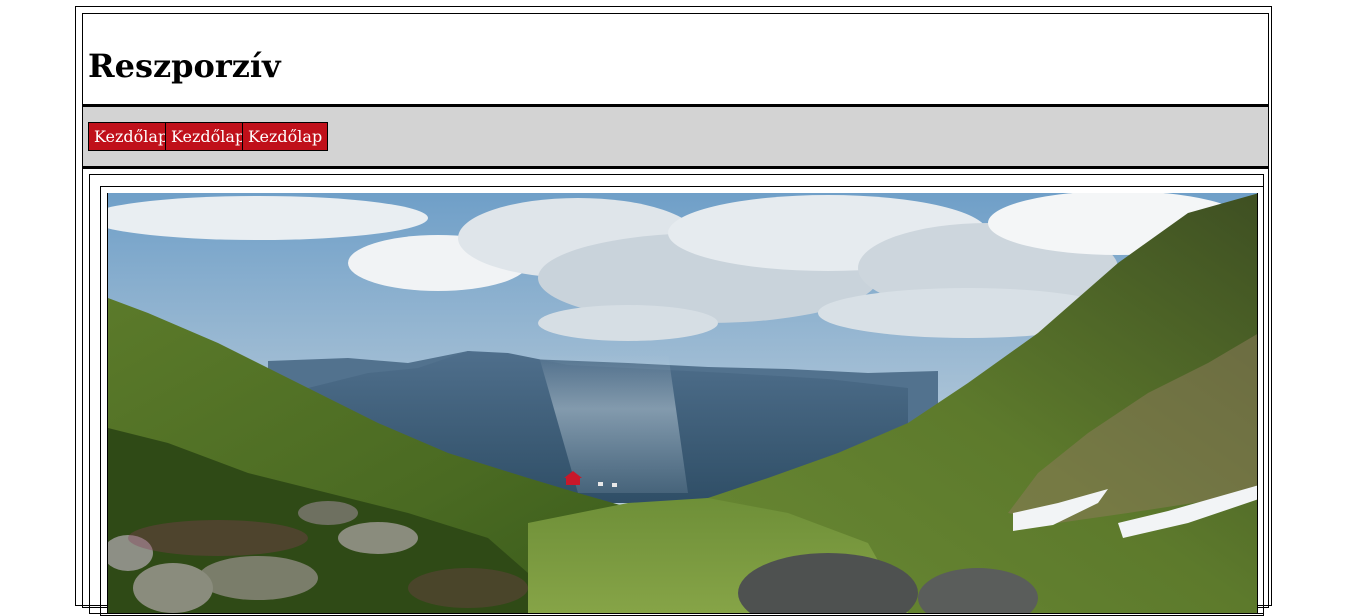  What do you see at coordinates (285, 136) in the screenshot?
I see `nav-link-home-3: Kezdőlap` at bounding box center [285, 136].